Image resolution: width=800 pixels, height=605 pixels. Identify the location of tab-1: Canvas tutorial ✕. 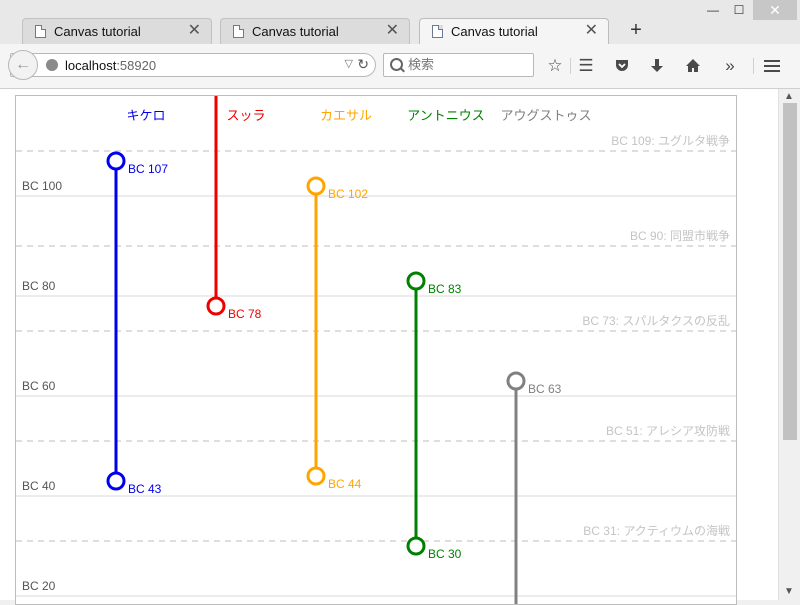
(117, 31).